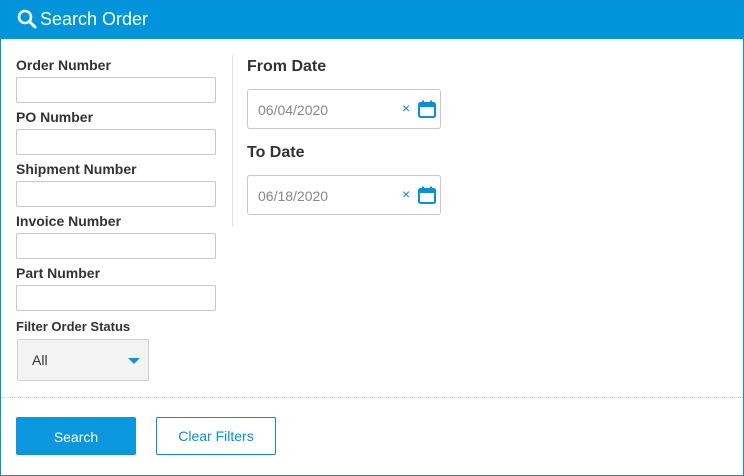  I want to click on to-date-value: 06/18/2020, so click(293, 196).